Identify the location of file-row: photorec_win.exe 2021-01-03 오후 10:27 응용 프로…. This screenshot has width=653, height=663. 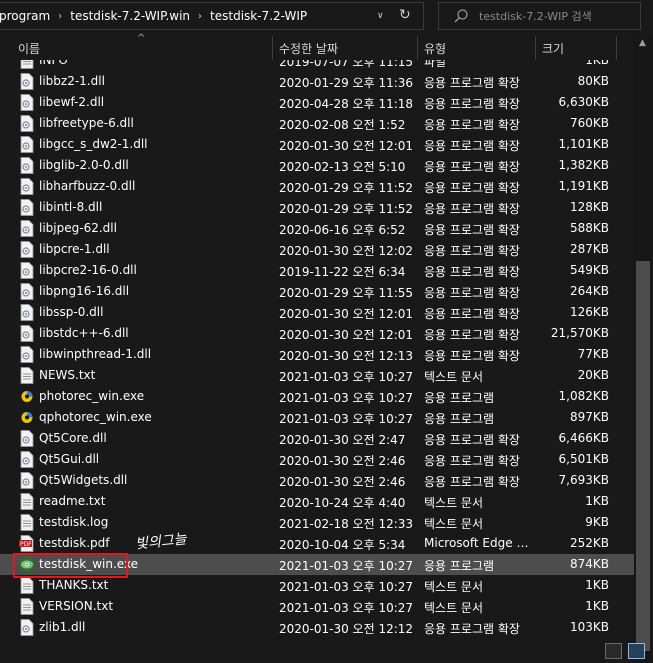
(317, 396).